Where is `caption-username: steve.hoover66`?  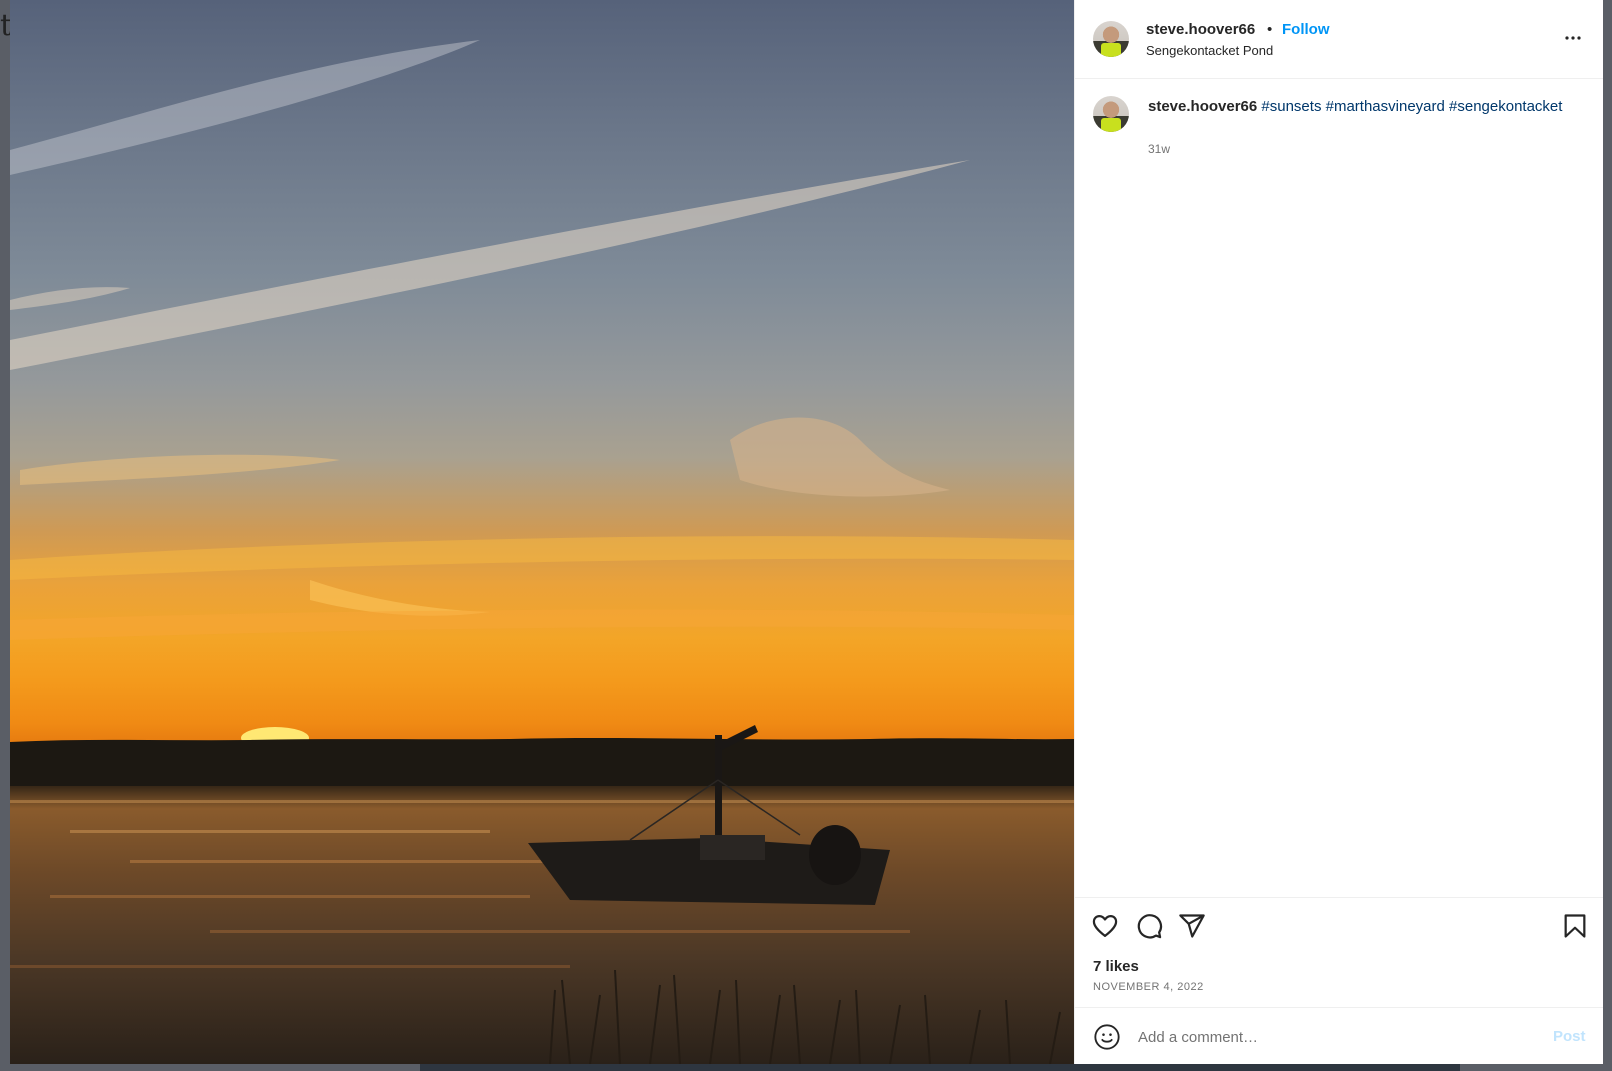
caption-username: steve.hoover66 is located at coordinates (1202, 106).